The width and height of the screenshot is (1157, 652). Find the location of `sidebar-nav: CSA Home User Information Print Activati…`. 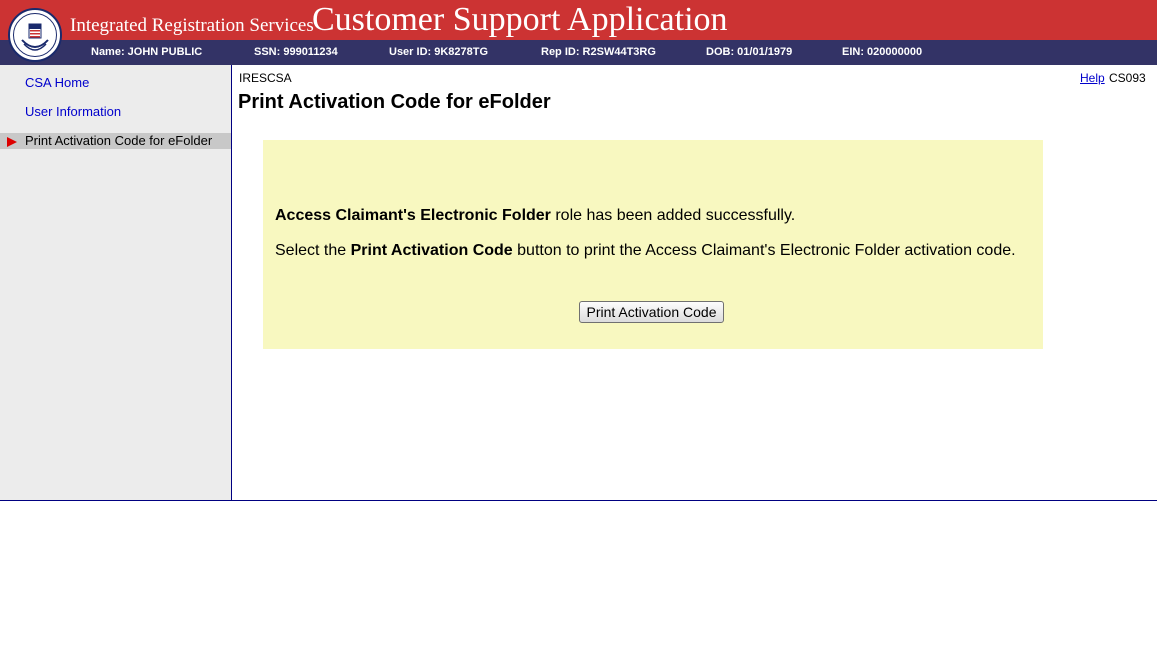

sidebar-nav: CSA Home User Information Print Activati… is located at coordinates (116, 282).